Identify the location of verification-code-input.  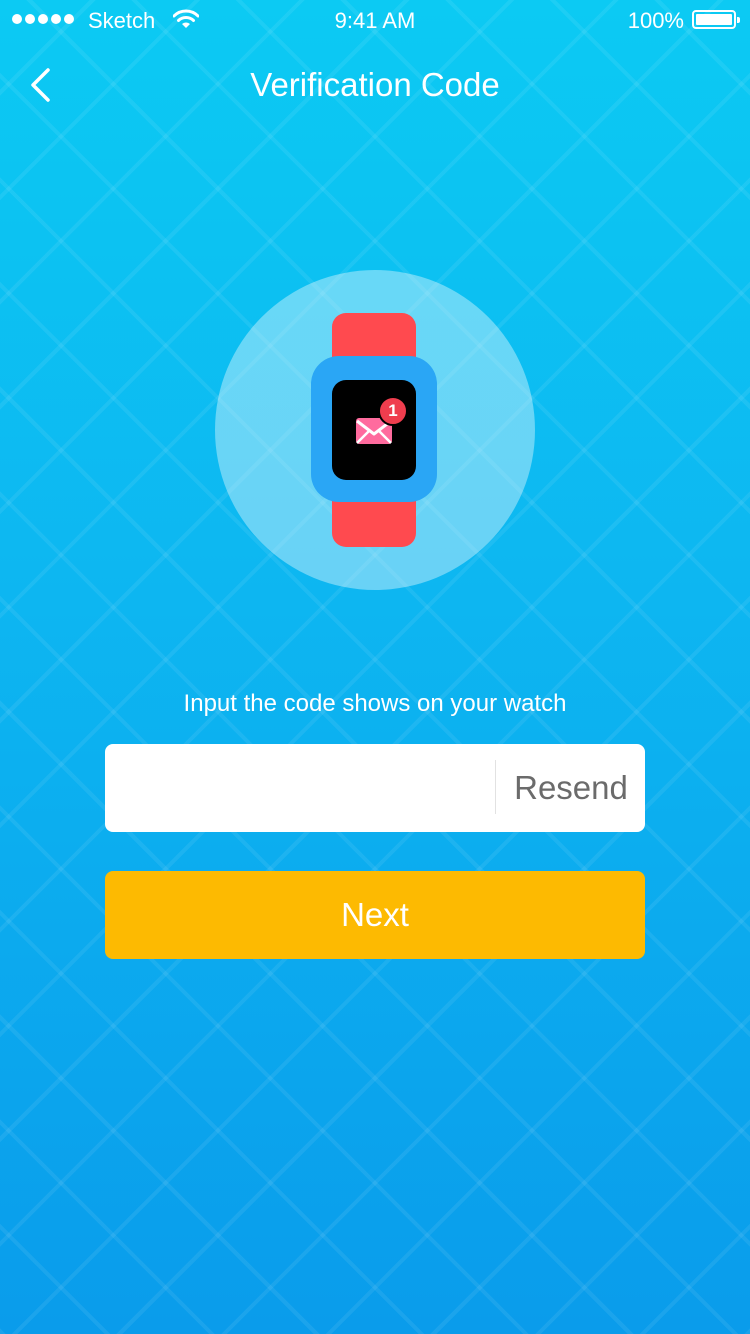
(307, 789).